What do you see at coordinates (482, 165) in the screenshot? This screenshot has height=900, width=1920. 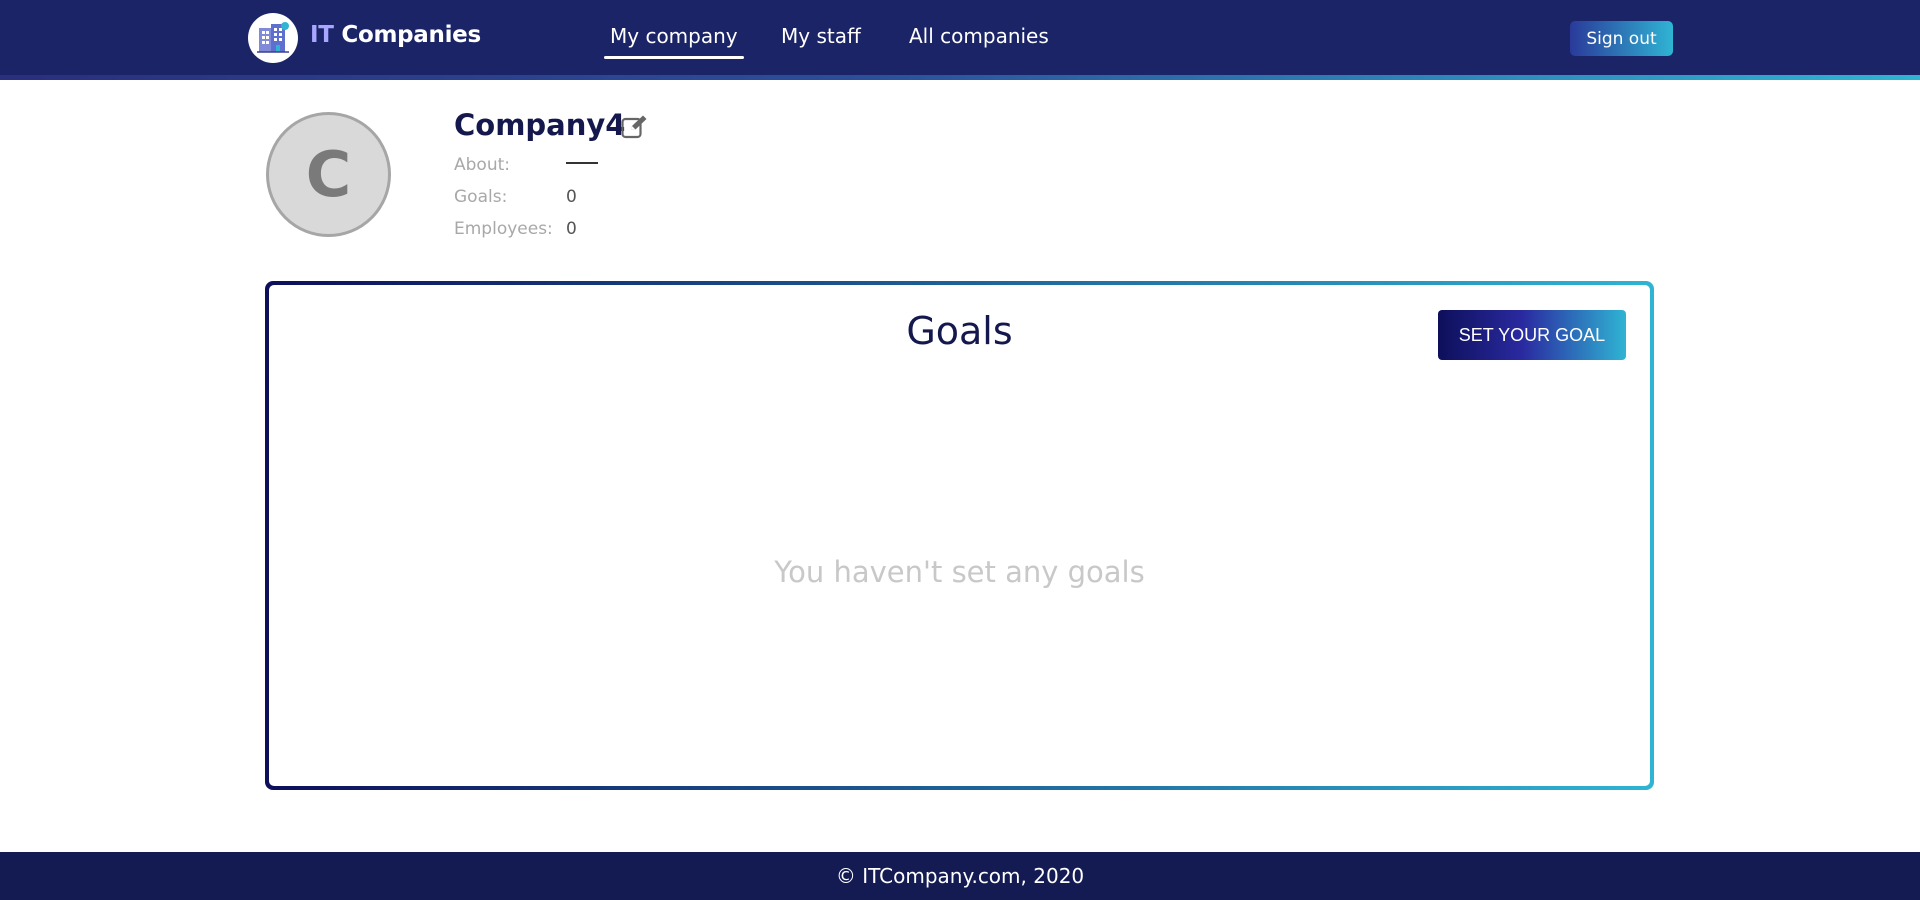 I see `about-label: About:` at bounding box center [482, 165].